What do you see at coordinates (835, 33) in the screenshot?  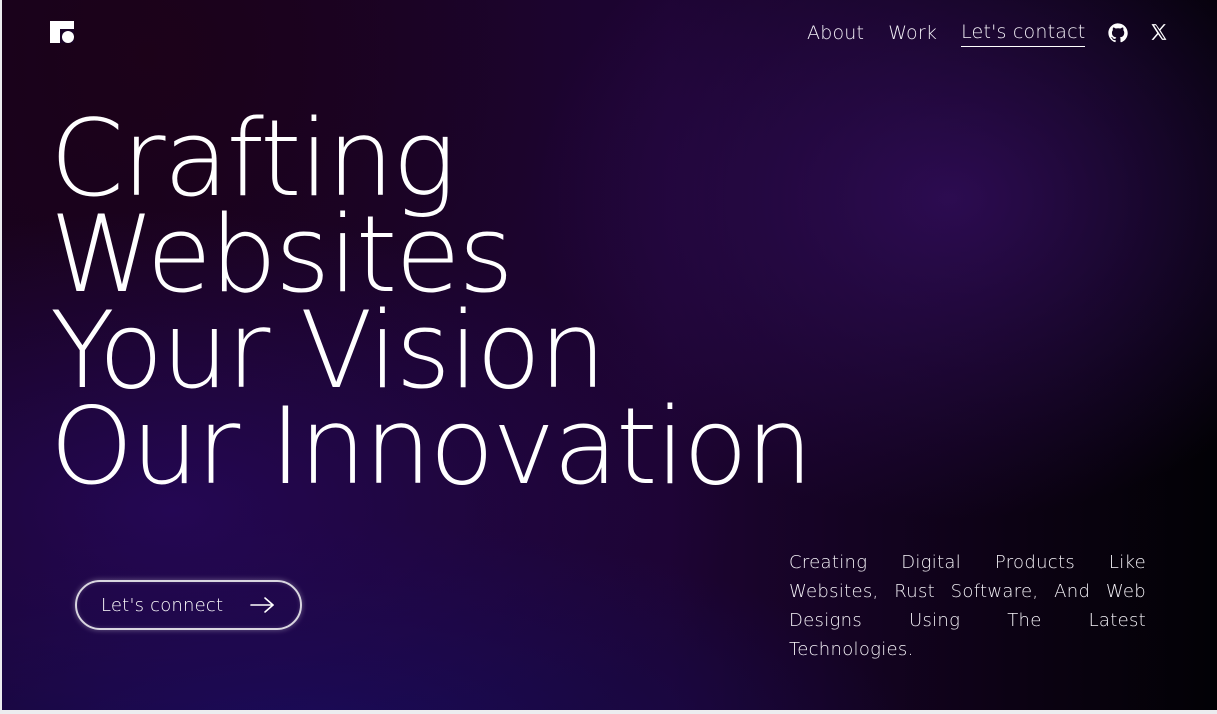 I see `nav-link-about: About` at bounding box center [835, 33].